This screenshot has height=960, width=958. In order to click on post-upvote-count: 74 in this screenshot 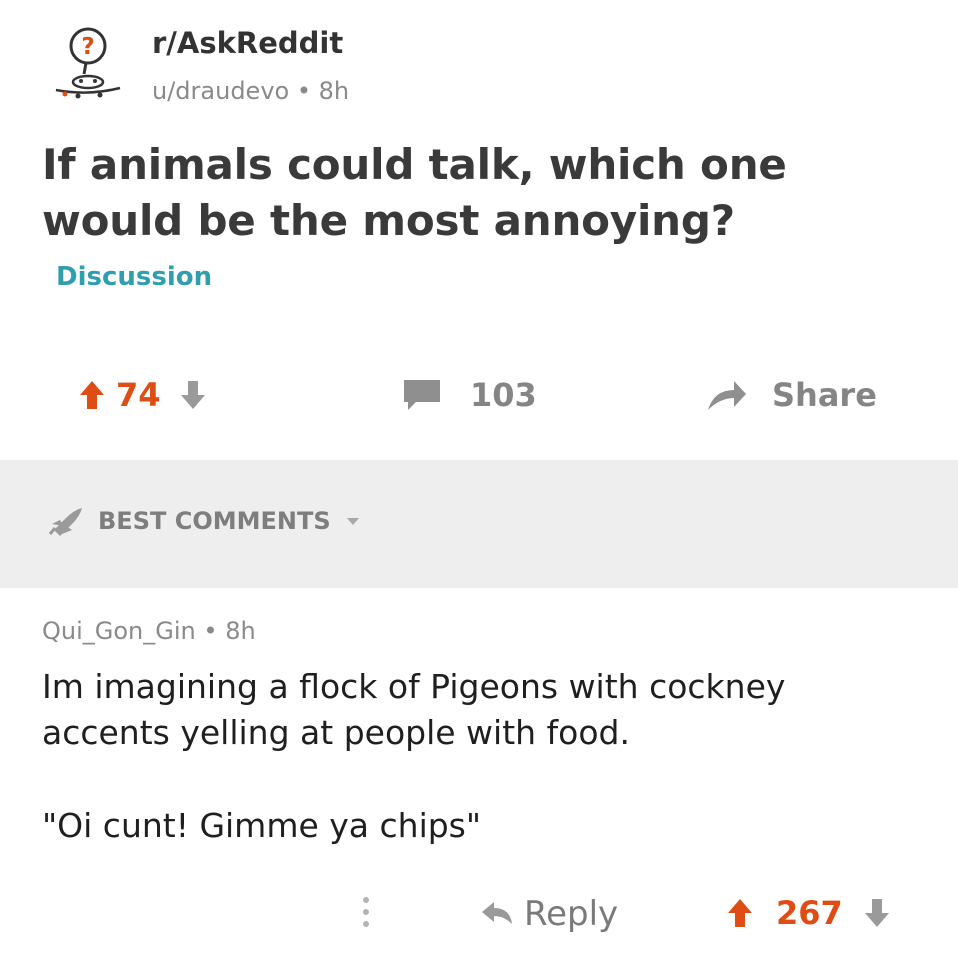, I will do `click(138, 395)`.